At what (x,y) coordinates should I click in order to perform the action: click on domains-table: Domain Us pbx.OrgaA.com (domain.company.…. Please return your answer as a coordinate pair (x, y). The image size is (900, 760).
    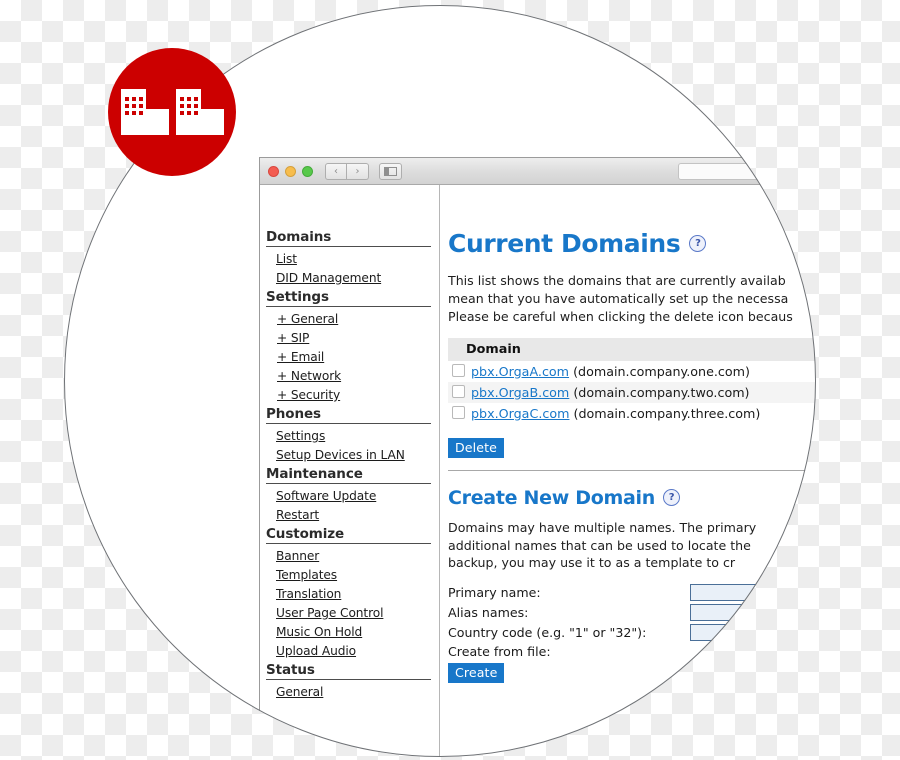
    Looking at the image, I should click on (632, 380).